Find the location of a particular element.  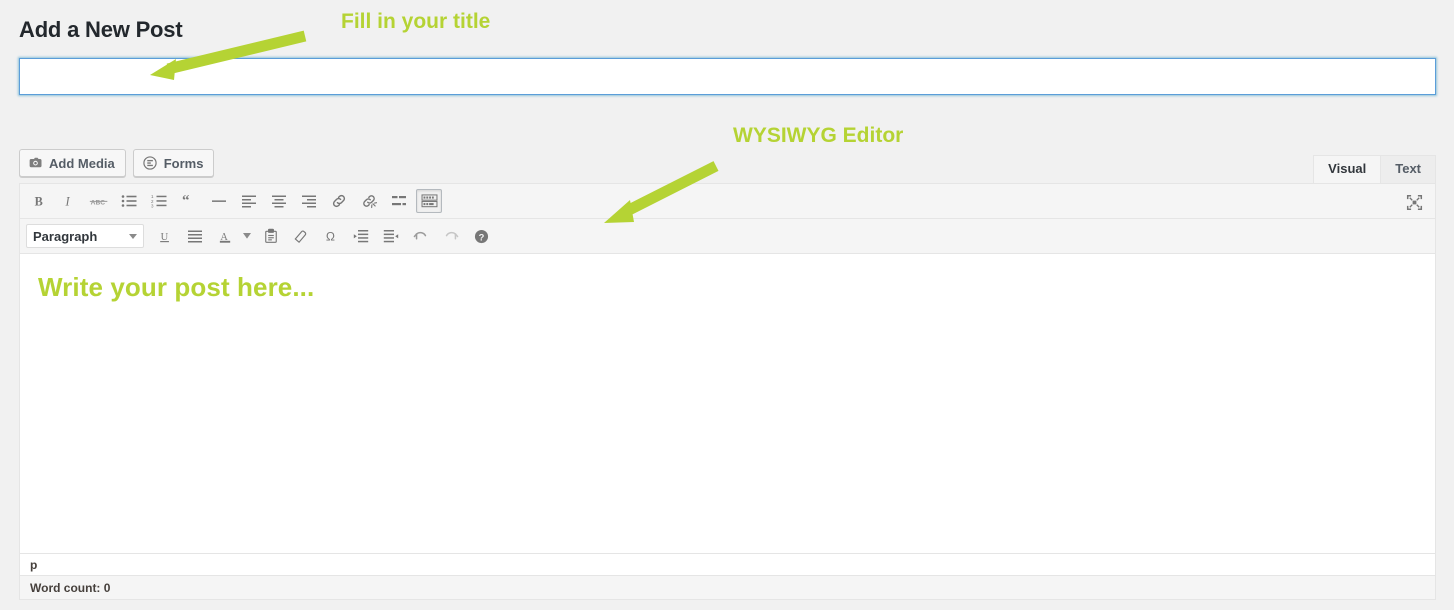

format-select: Paragraph is located at coordinates (85, 236).